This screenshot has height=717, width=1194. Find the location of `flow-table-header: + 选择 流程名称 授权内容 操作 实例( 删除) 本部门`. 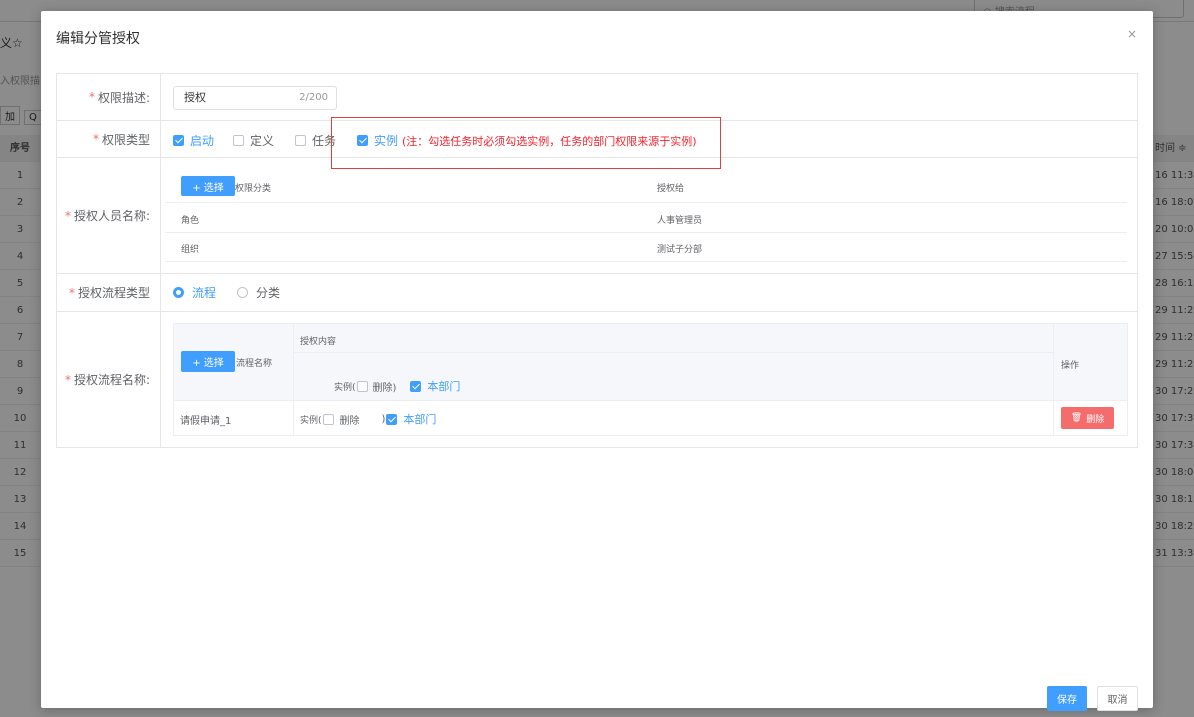

flow-table-header: + 选择 流程名称 授权内容 操作 实例( 删除) 本部门 is located at coordinates (650, 362).